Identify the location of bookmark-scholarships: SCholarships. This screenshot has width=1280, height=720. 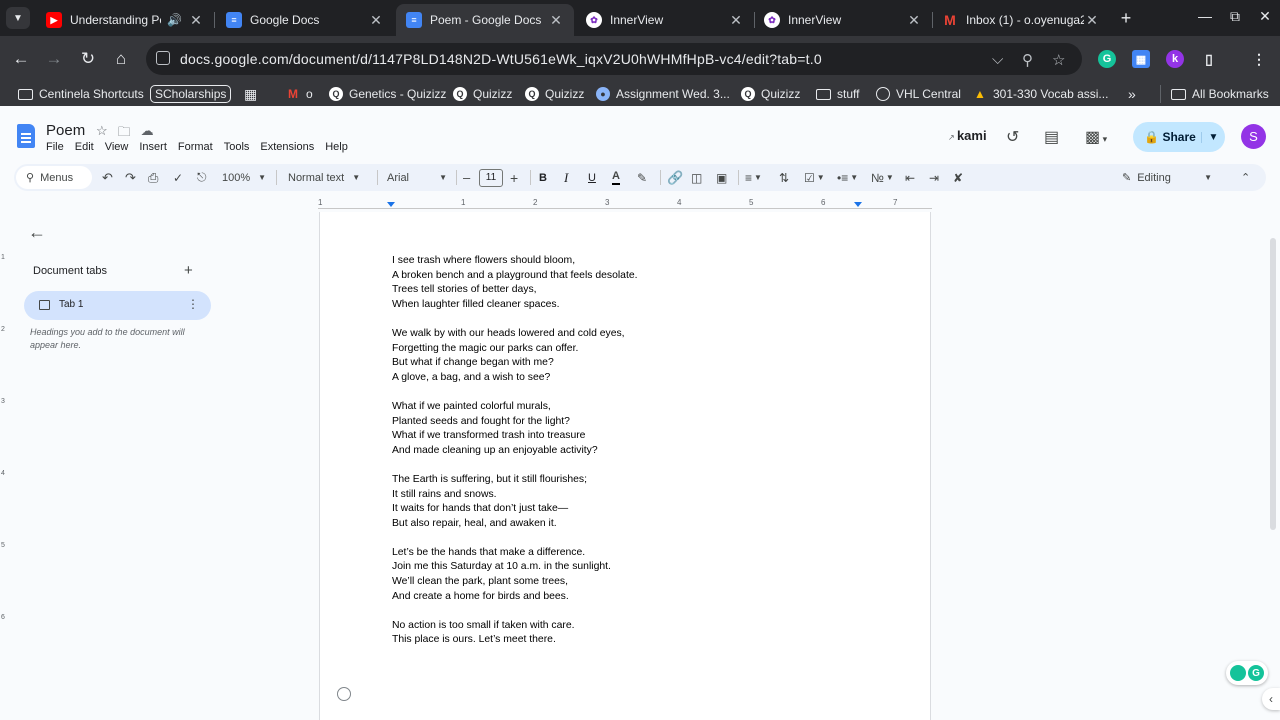
(191, 94).